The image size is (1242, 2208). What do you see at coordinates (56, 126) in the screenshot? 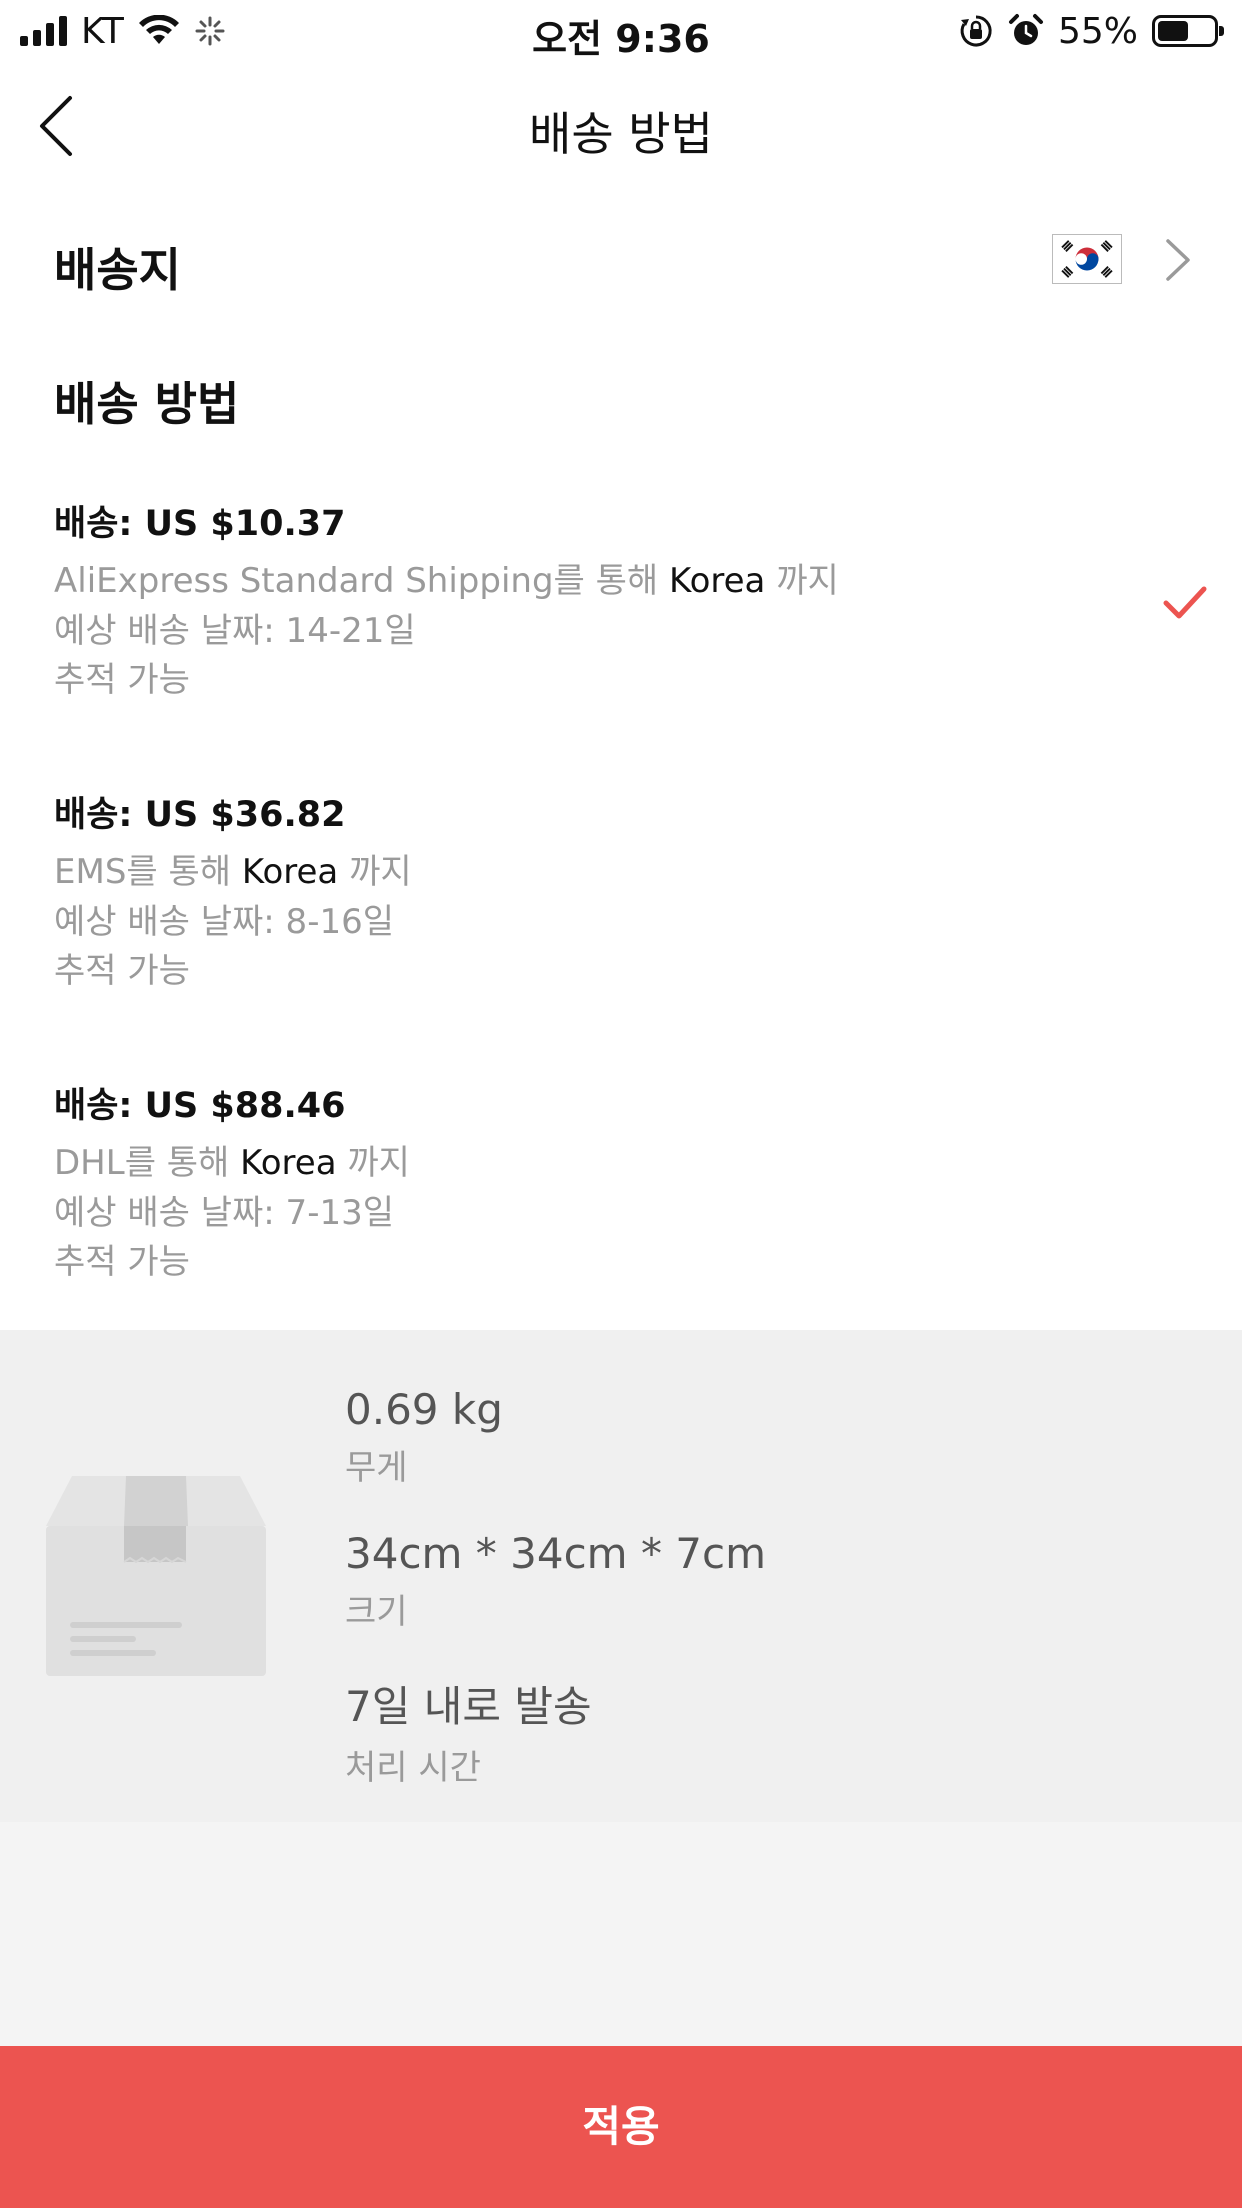
I see `chevron-left-icon` at bounding box center [56, 126].